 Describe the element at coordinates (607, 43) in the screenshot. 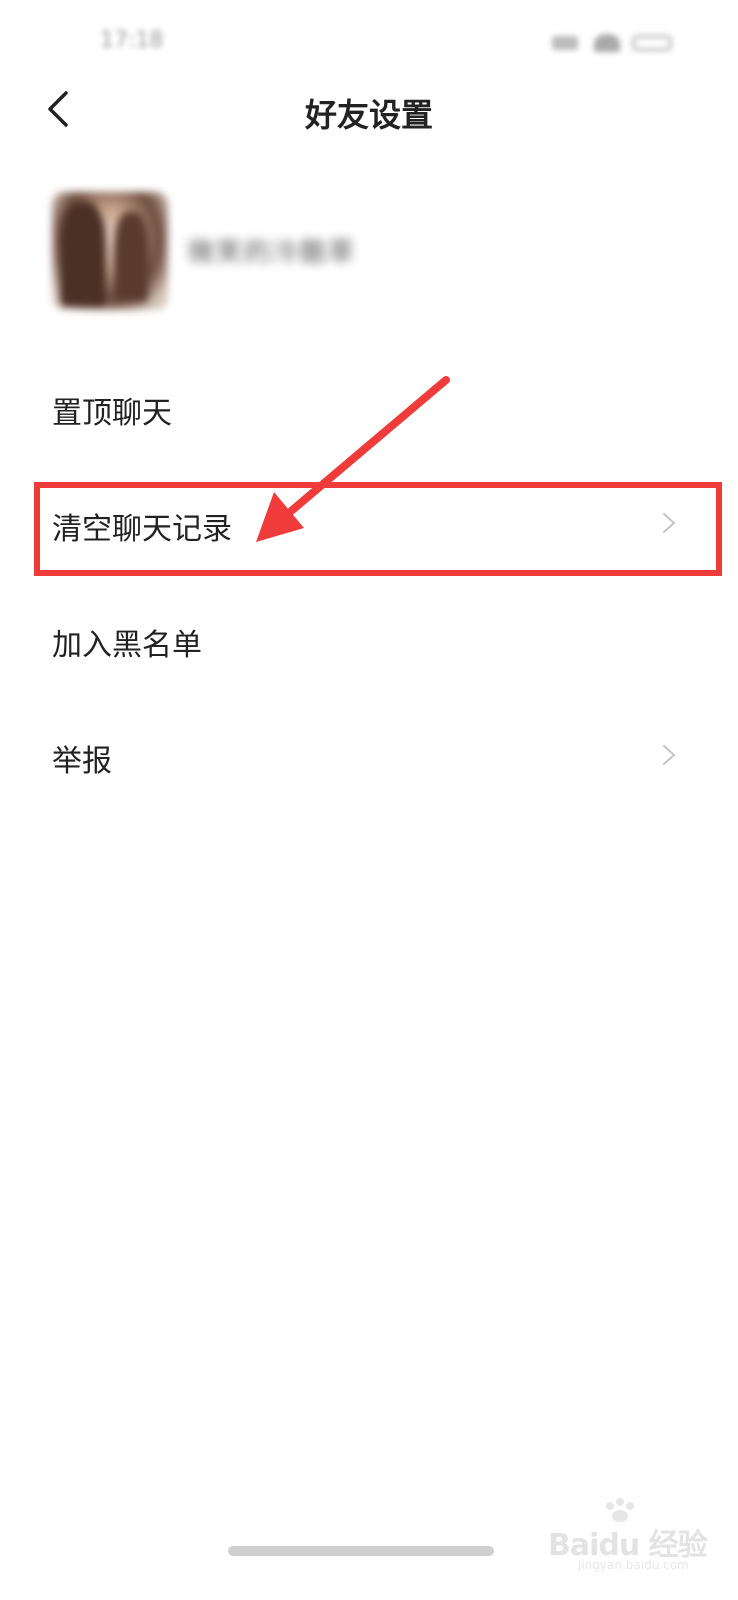

I see `wifi-icon` at that location.